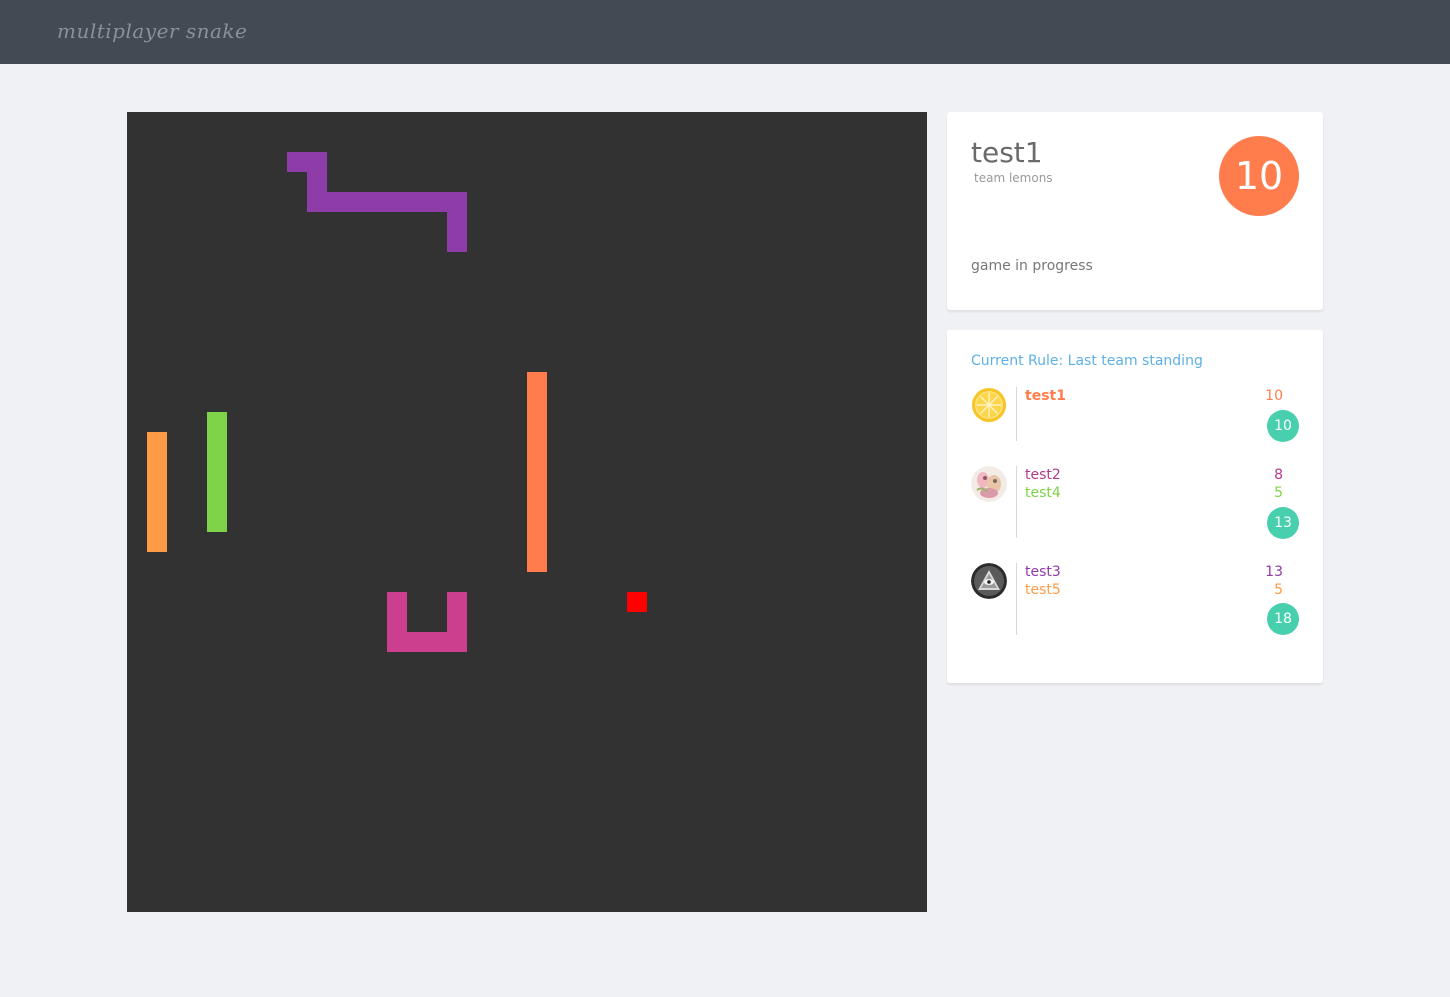 The width and height of the screenshot is (1450, 997). I want to click on player-name: test1, so click(1007, 152).